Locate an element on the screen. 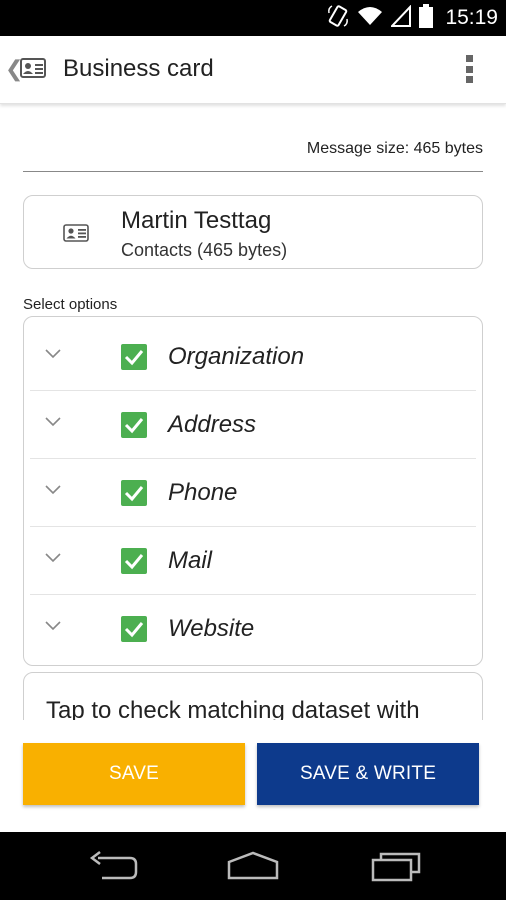  save-and-write-button: SAVE & WRITE is located at coordinates (368, 774).